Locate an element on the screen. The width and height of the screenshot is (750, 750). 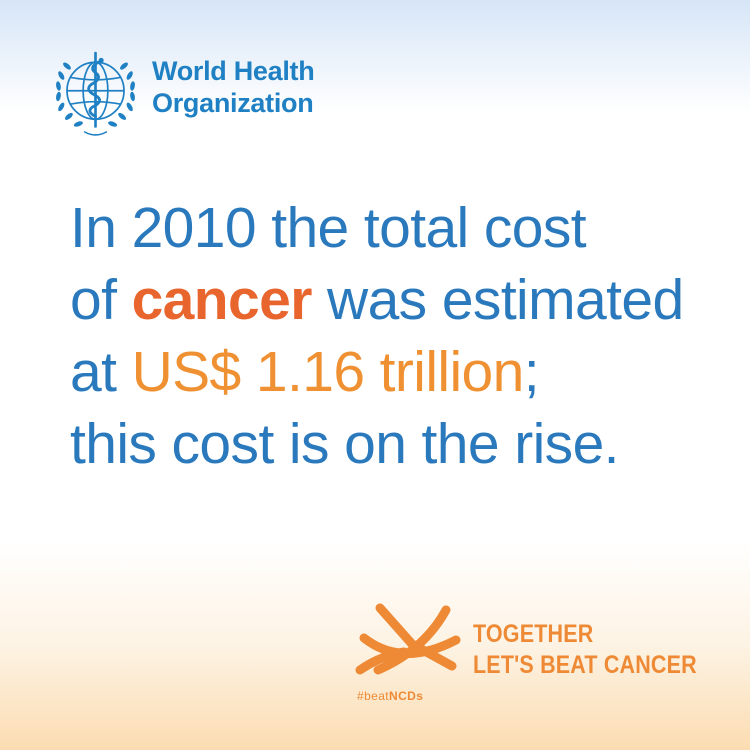
tagline-line1: TOGETHER is located at coordinates (533, 634).